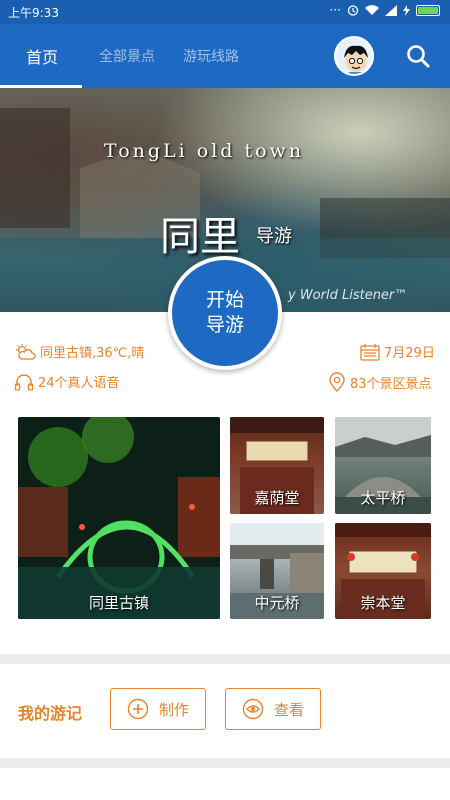  What do you see at coordinates (353, 10) in the screenshot?
I see `alarm-icon` at bounding box center [353, 10].